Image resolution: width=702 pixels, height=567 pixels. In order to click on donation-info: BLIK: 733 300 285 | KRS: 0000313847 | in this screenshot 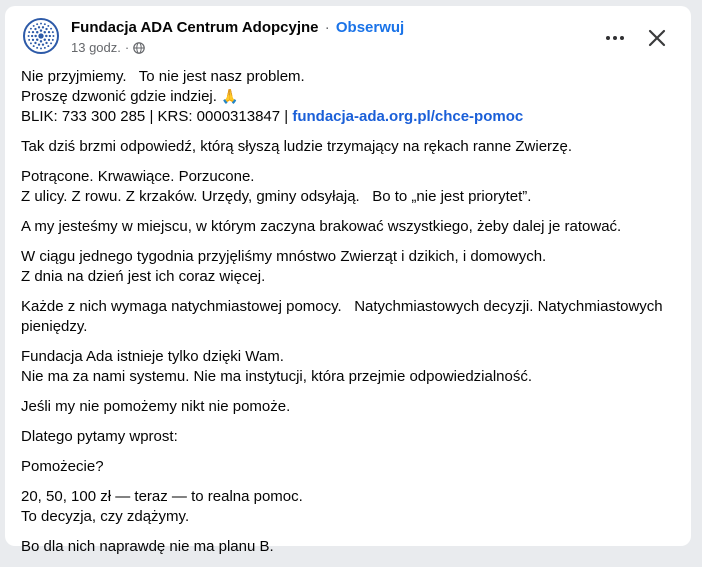, I will do `click(157, 116)`.